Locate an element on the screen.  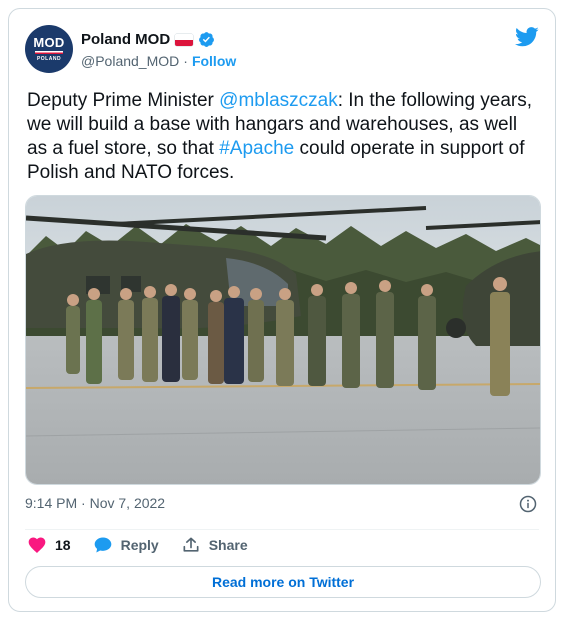
tweet-time: 9:14 PM is located at coordinates (51, 503).